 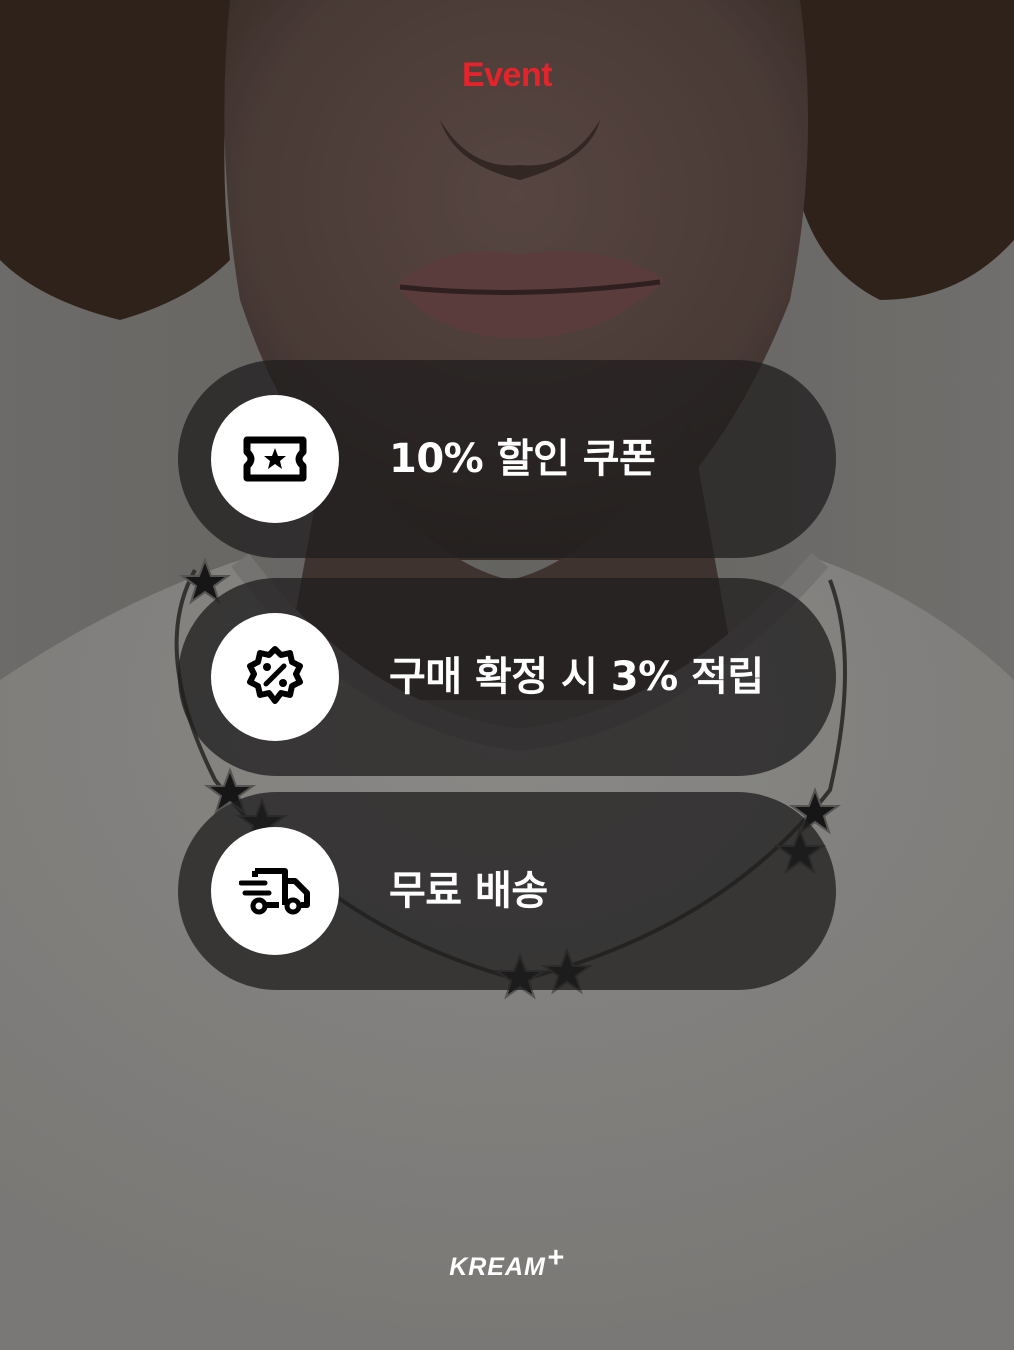 I want to click on benefit-label: 10% 할인 쿠폰, so click(x=522, y=459).